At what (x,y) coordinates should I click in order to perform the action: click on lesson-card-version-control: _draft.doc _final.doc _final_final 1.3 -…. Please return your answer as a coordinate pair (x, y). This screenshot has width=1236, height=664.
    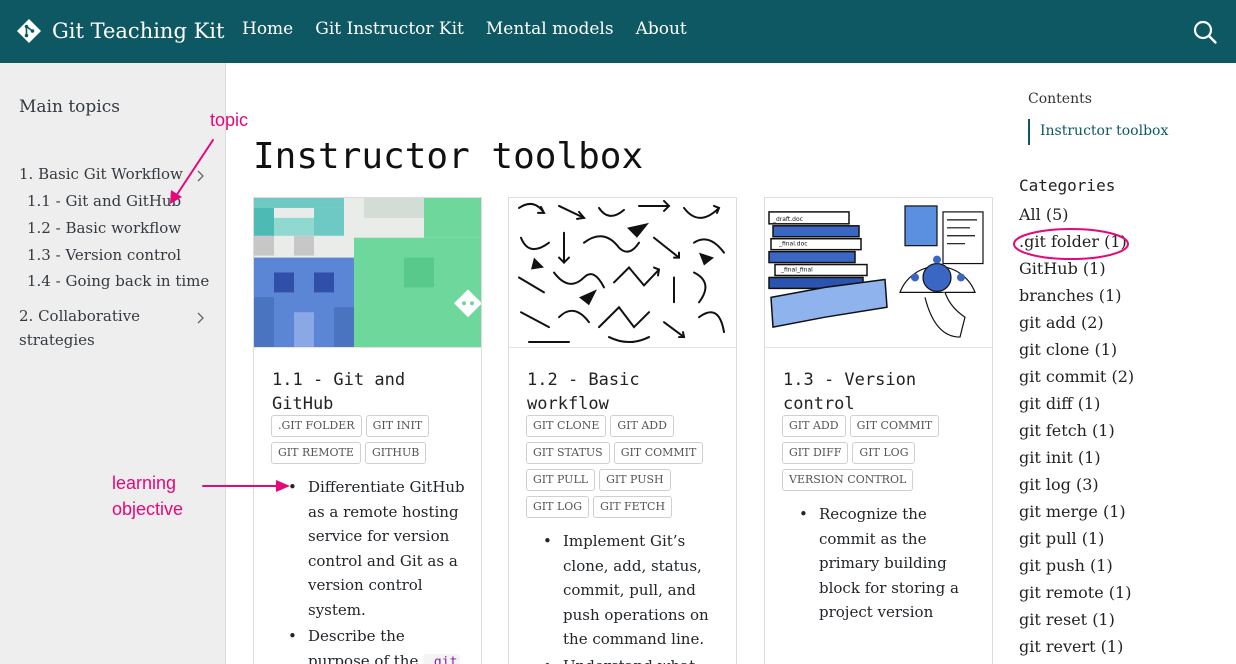
    Looking at the image, I should click on (878, 430).